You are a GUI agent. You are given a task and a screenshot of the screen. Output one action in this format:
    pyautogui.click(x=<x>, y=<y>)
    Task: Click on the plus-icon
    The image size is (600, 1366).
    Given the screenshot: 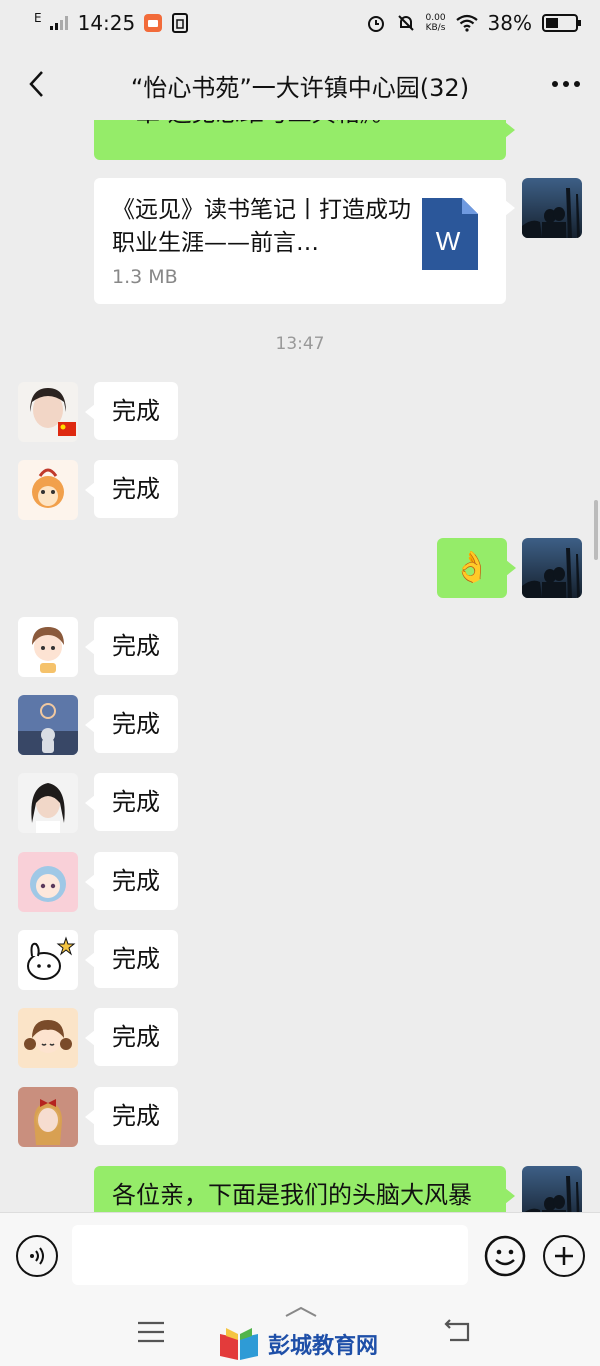 What is the action you would take?
    pyautogui.click(x=564, y=1256)
    